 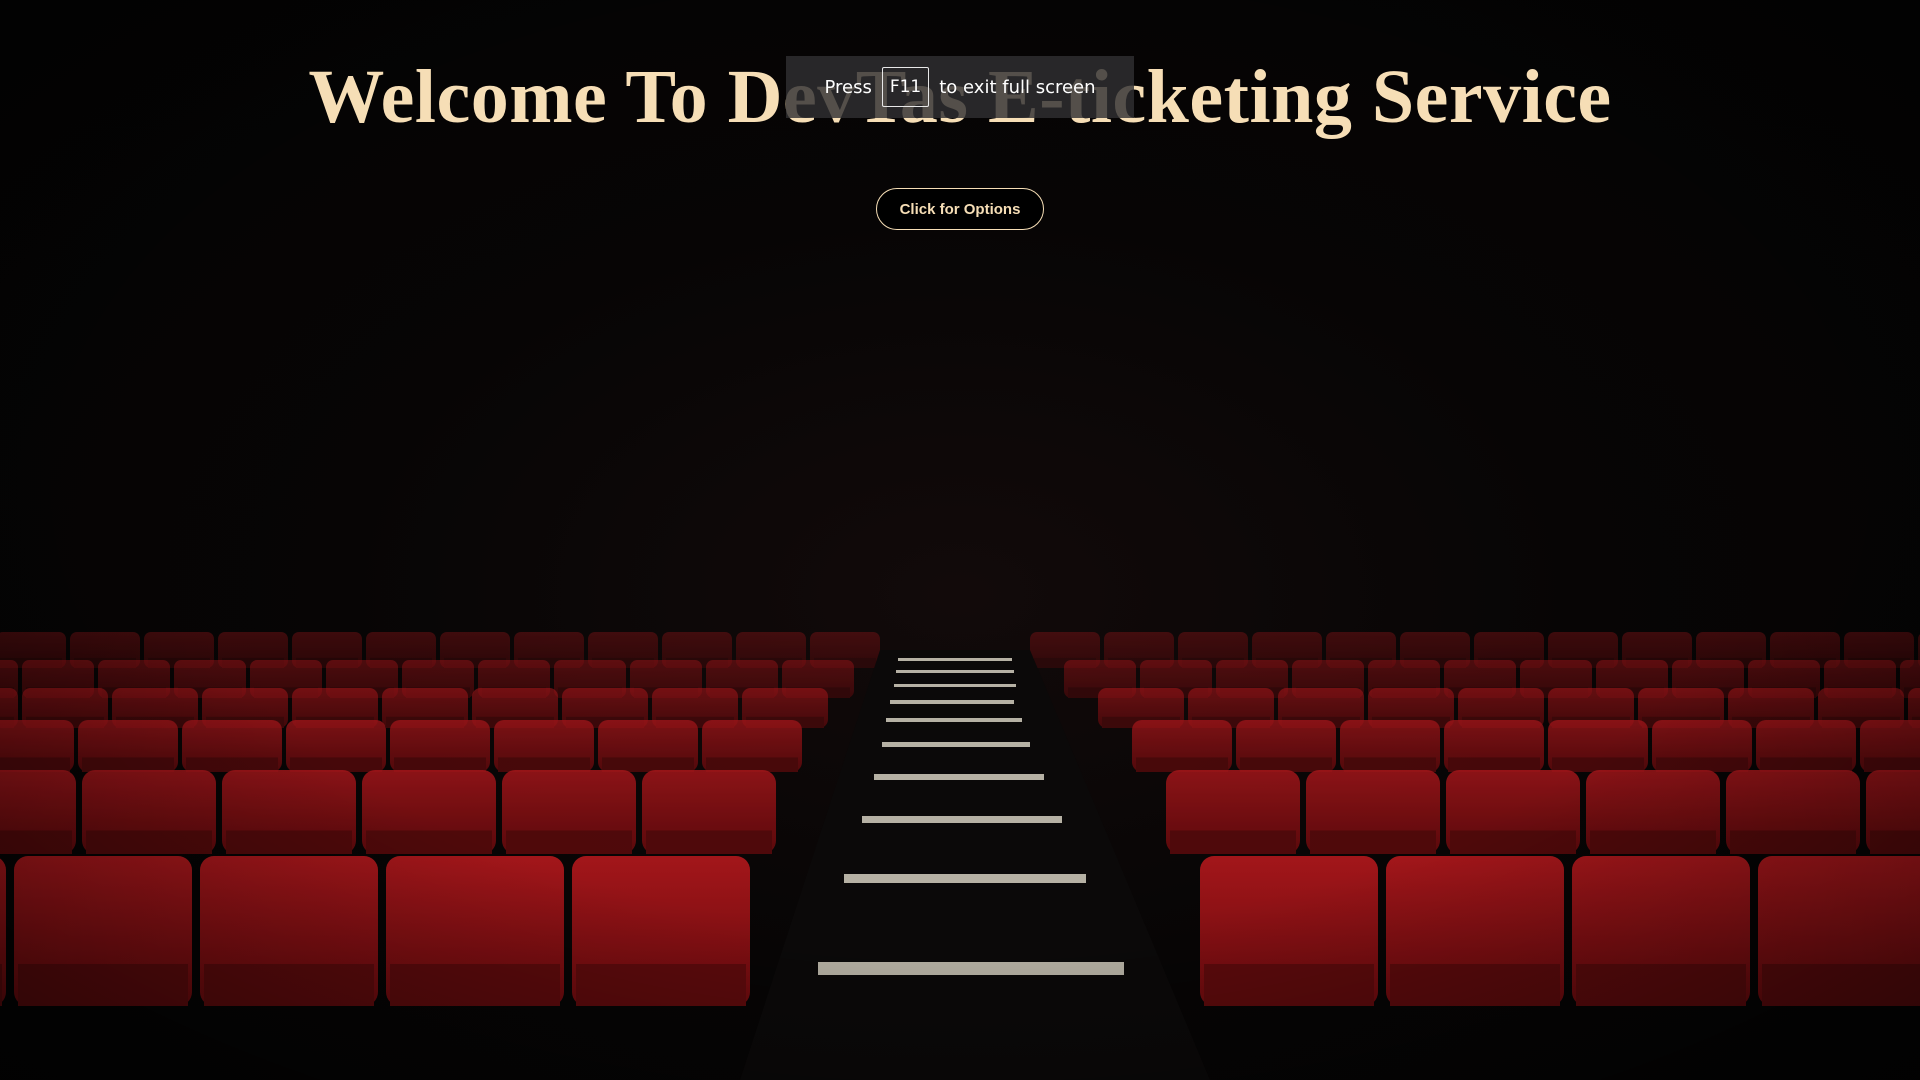 What do you see at coordinates (960, 209) in the screenshot?
I see `options-button: Click for Options` at bounding box center [960, 209].